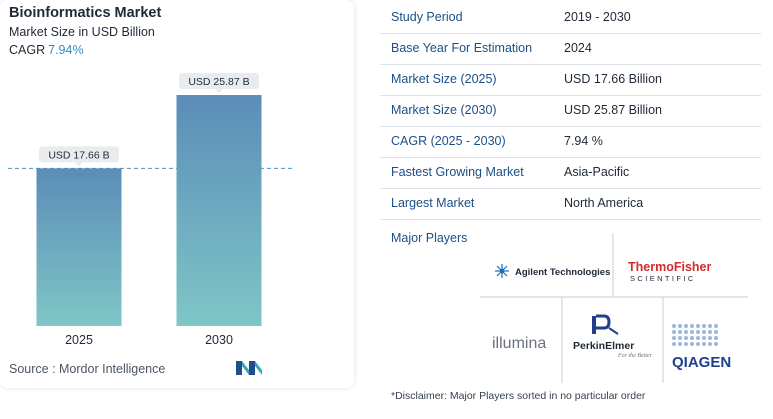 Image resolution: width=773 pixels, height=419 pixels. What do you see at coordinates (701, 362) in the screenshot?
I see `qiagen-name: QIAGEN` at bounding box center [701, 362].